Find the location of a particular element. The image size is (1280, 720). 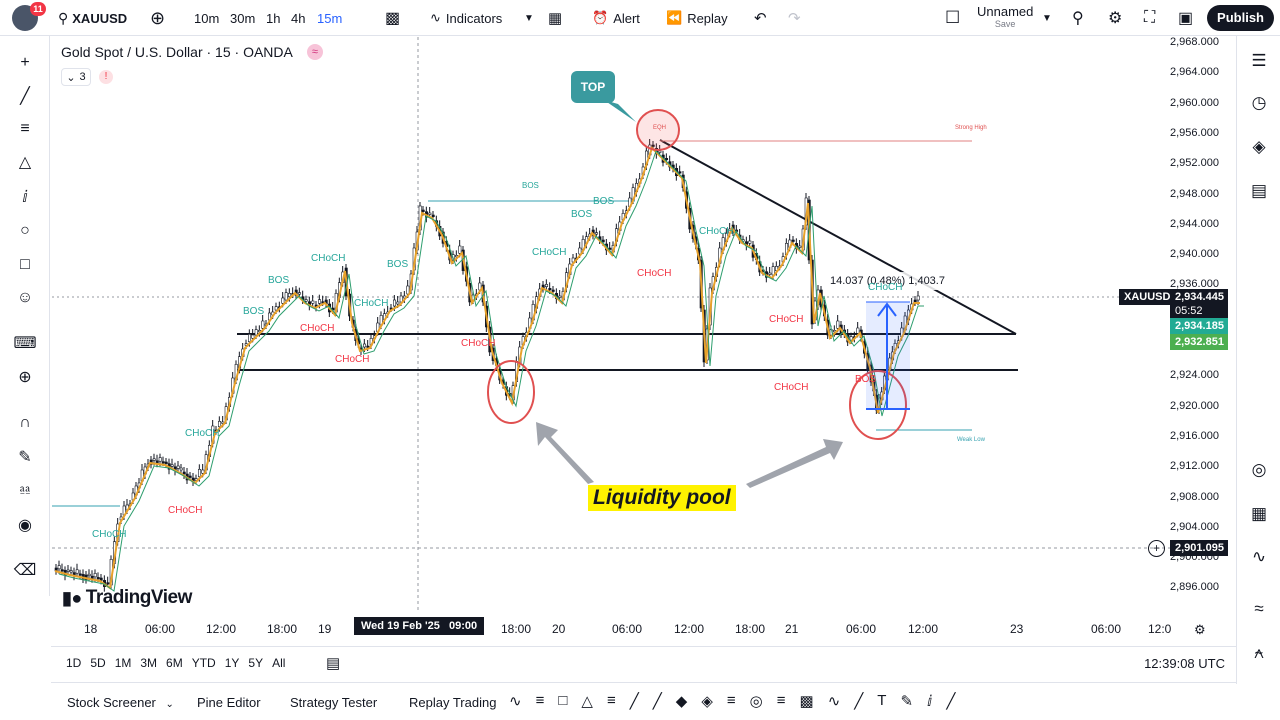

arrow-right is located at coordinates (794, 463).